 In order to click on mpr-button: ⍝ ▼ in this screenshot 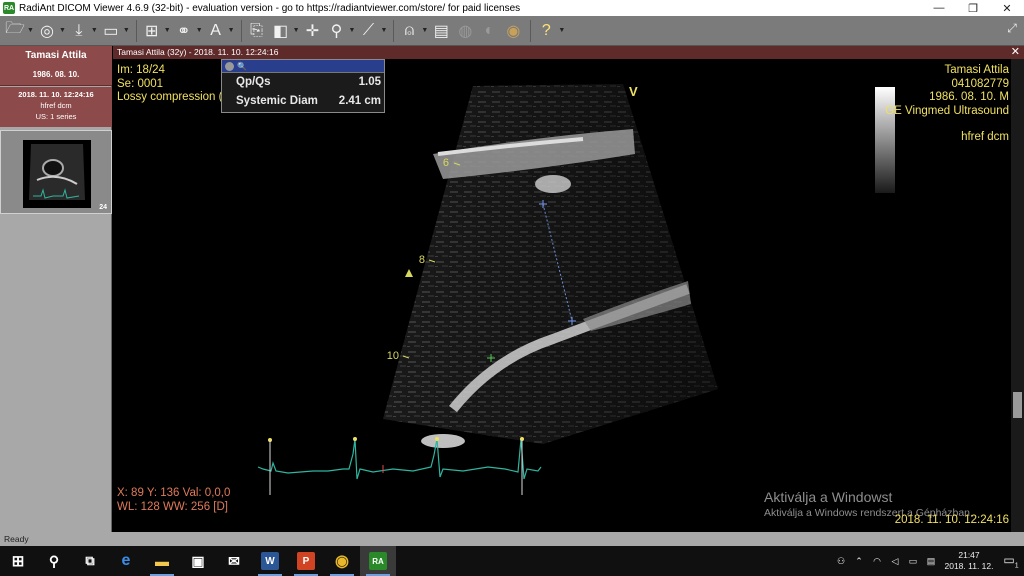, I will do `click(413, 31)`.